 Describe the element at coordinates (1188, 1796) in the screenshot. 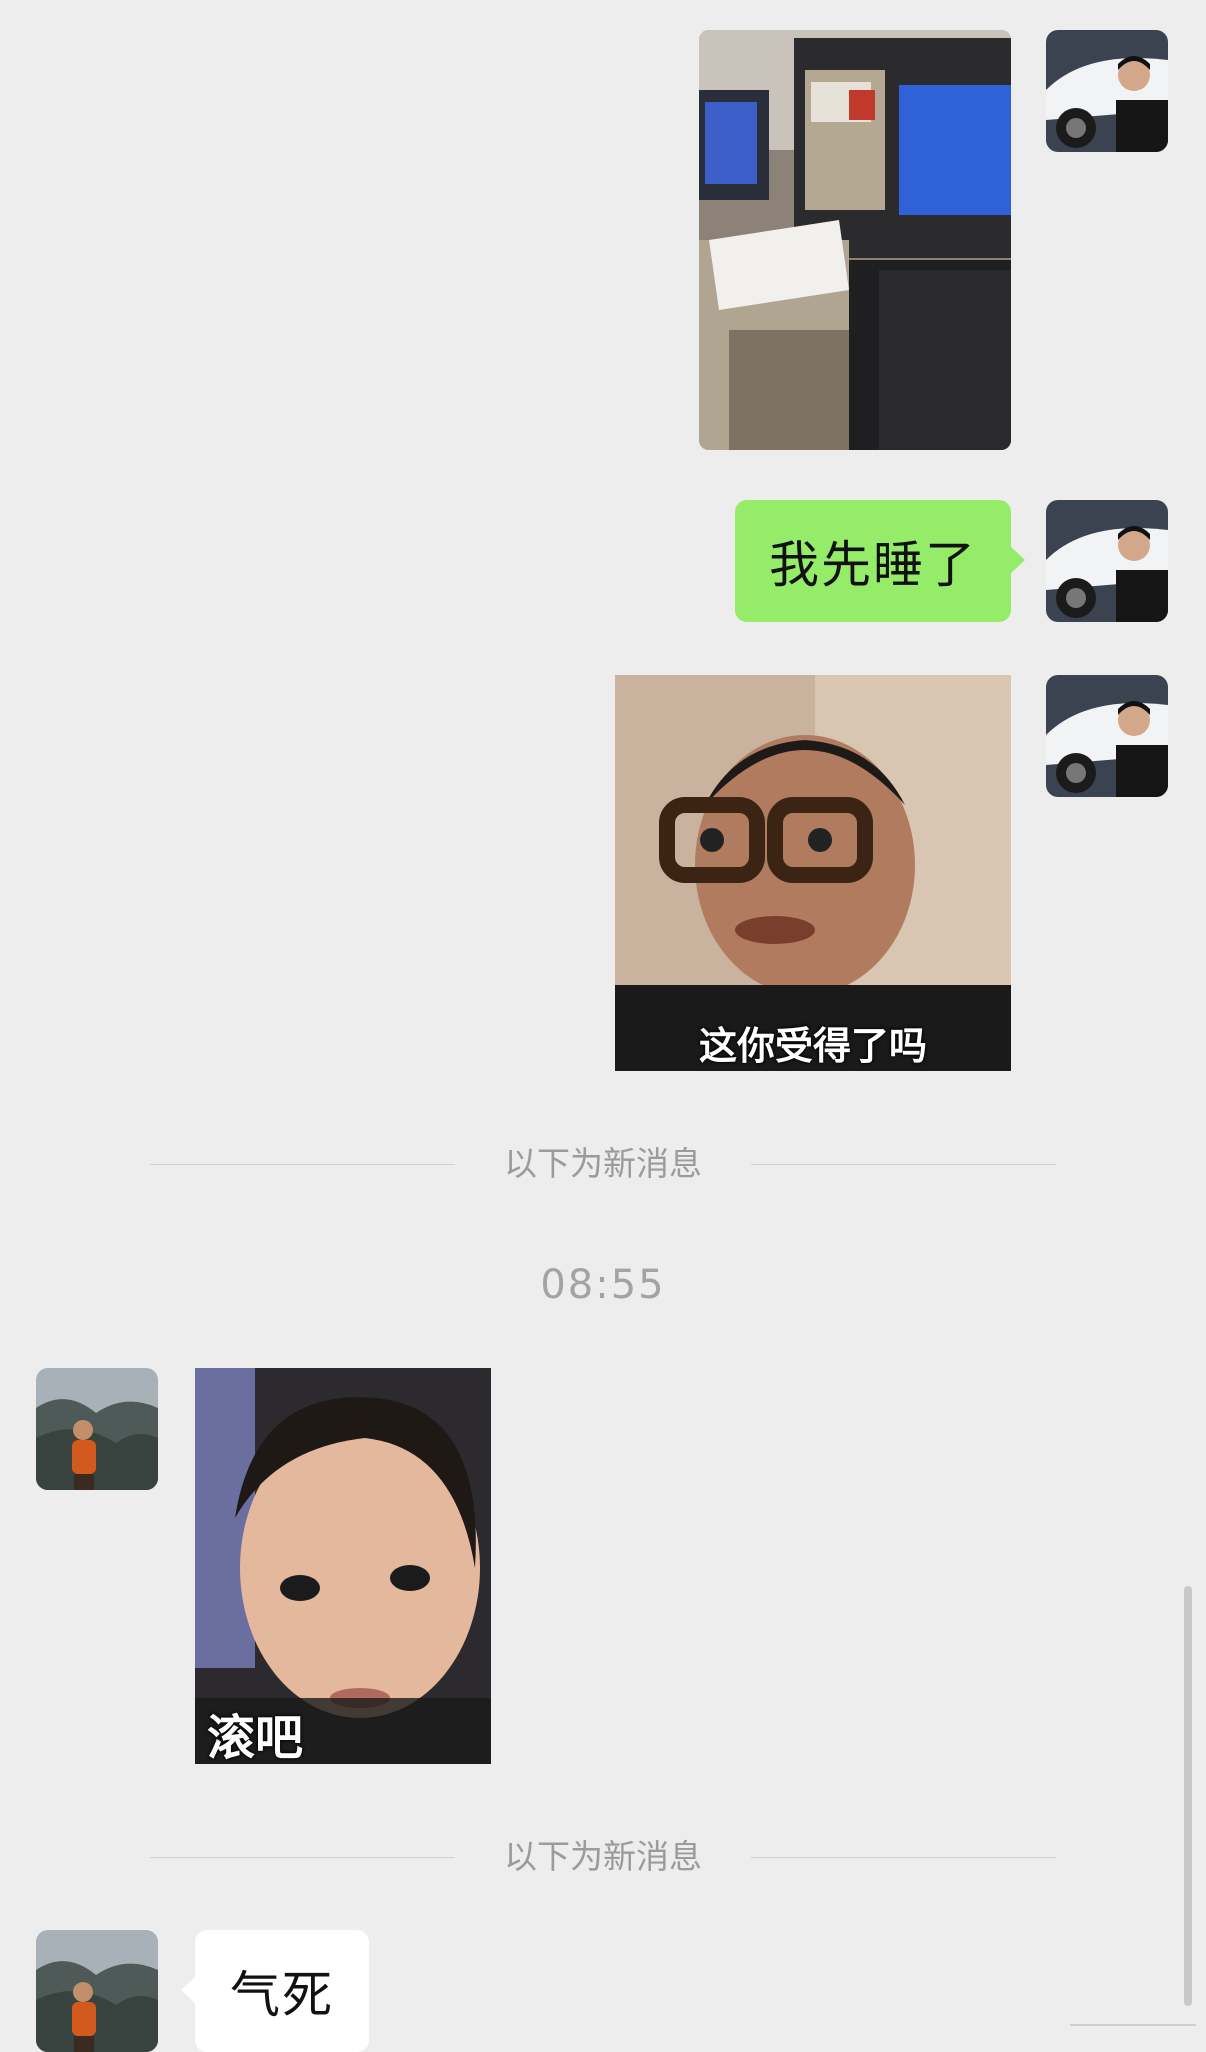

I see `scrollbar` at that location.